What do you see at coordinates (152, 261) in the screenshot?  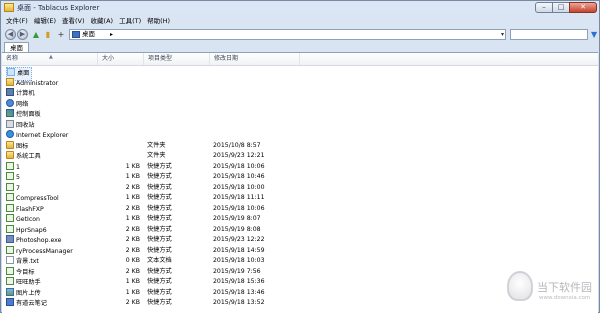 I see `list-item: 背景.txt 0 KB 文本文档 2015/9/18 10:03` at bounding box center [152, 261].